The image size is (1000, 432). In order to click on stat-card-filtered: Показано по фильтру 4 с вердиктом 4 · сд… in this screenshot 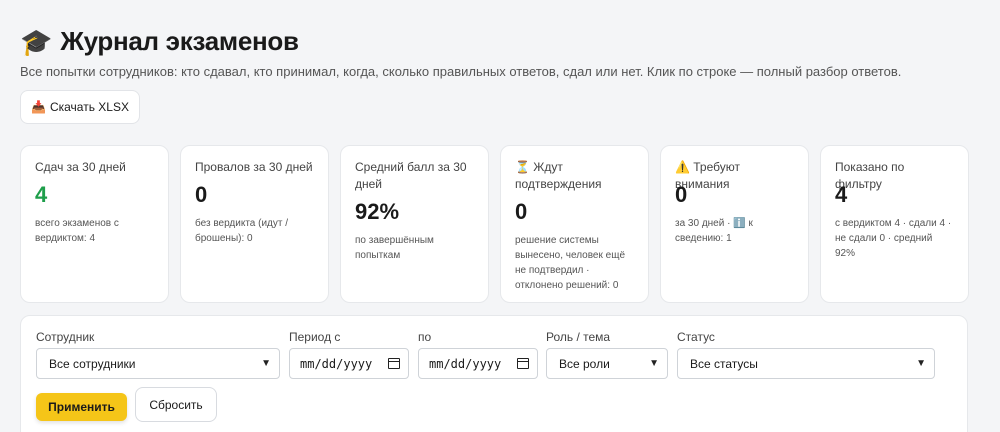, I will do `click(894, 224)`.